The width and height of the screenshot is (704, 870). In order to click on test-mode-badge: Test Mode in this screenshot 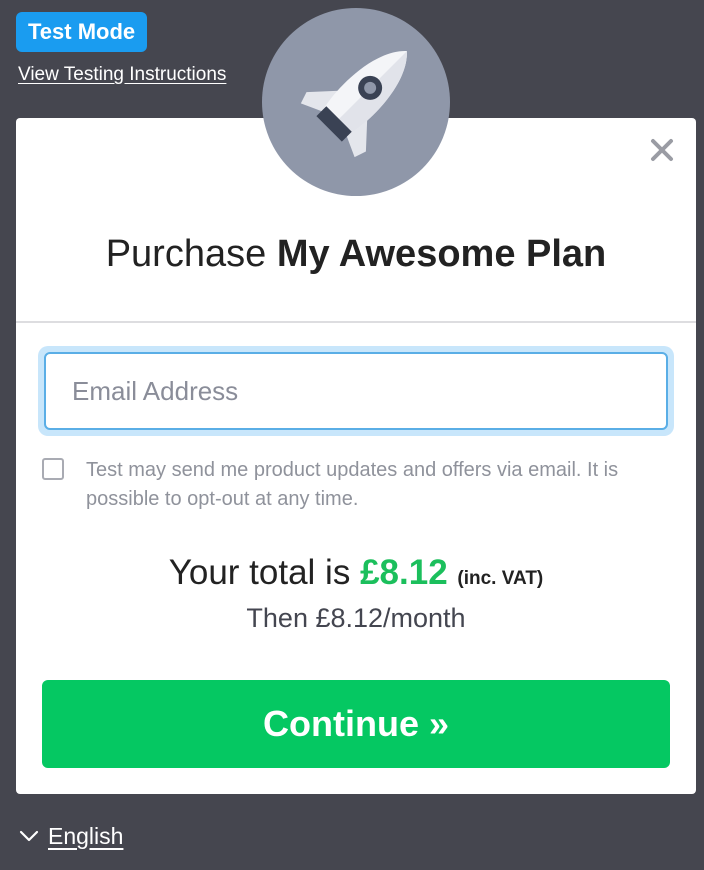, I will do `click(82, 32)`.